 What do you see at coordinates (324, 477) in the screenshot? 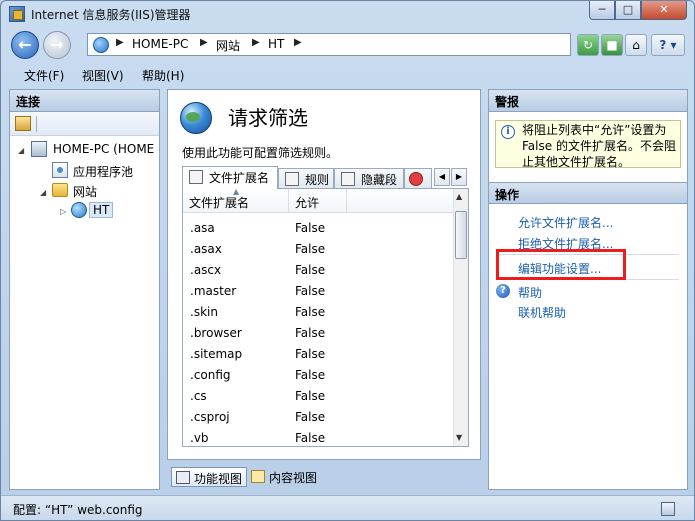
I see `view-switcher: 功能视图 内容视图` at bounding box center [324, 477].